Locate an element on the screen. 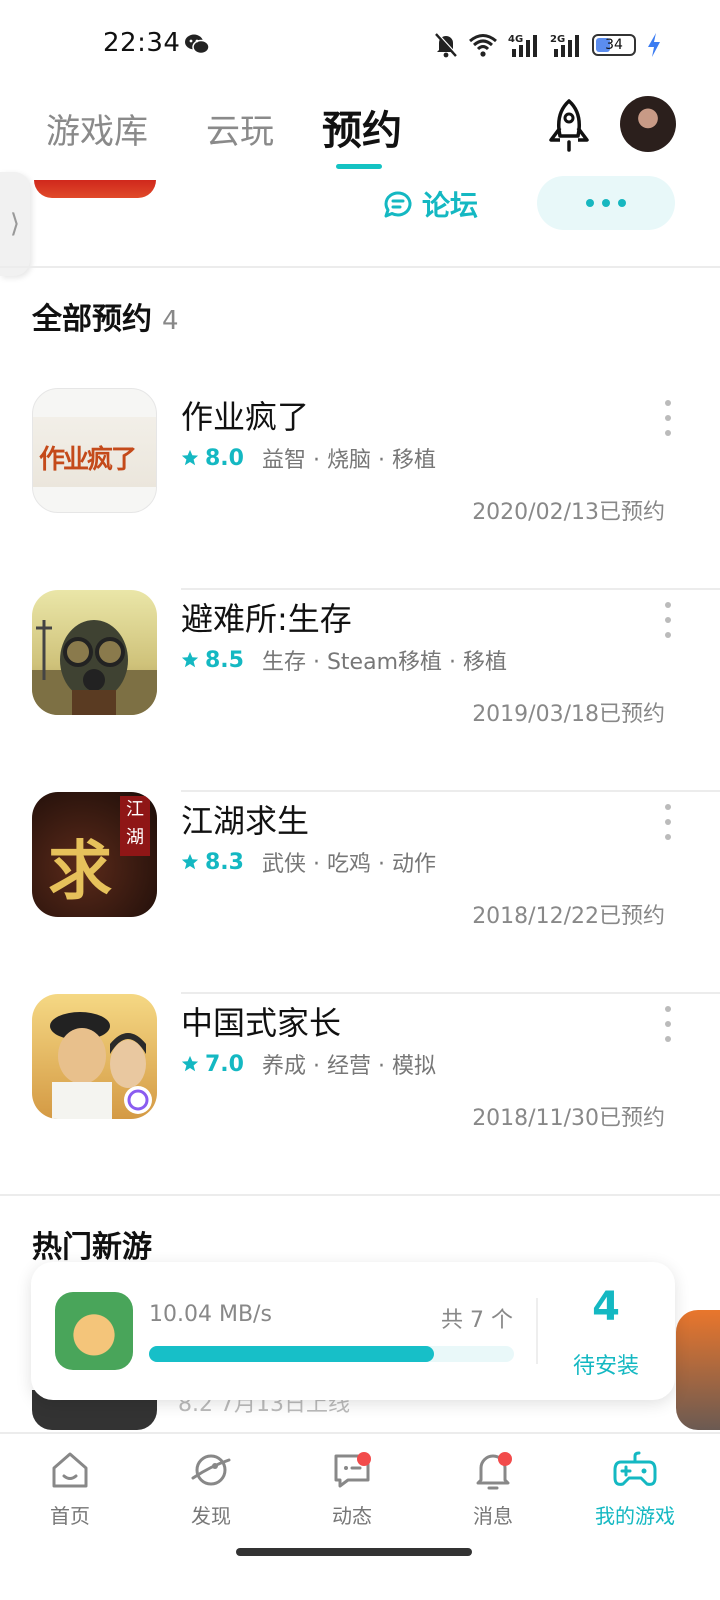 Image resolution: width=720 pixels, height=1600 pixels. reservation-date: 2020/02/13已预约 is located at coordinates (568, 512).